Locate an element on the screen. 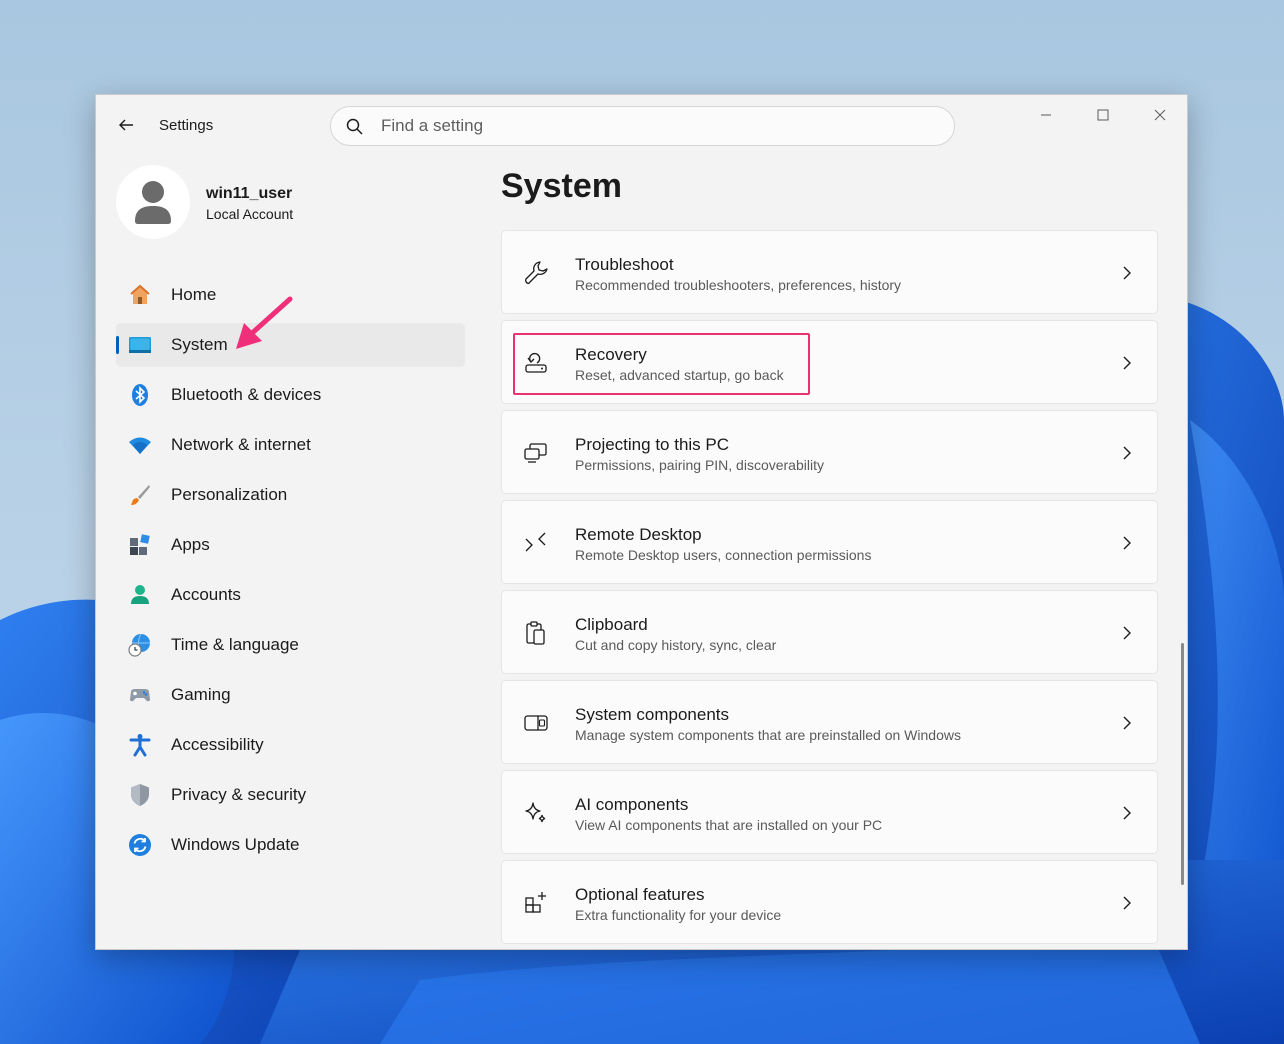  shield-icon is located at coordinates (140, 795).